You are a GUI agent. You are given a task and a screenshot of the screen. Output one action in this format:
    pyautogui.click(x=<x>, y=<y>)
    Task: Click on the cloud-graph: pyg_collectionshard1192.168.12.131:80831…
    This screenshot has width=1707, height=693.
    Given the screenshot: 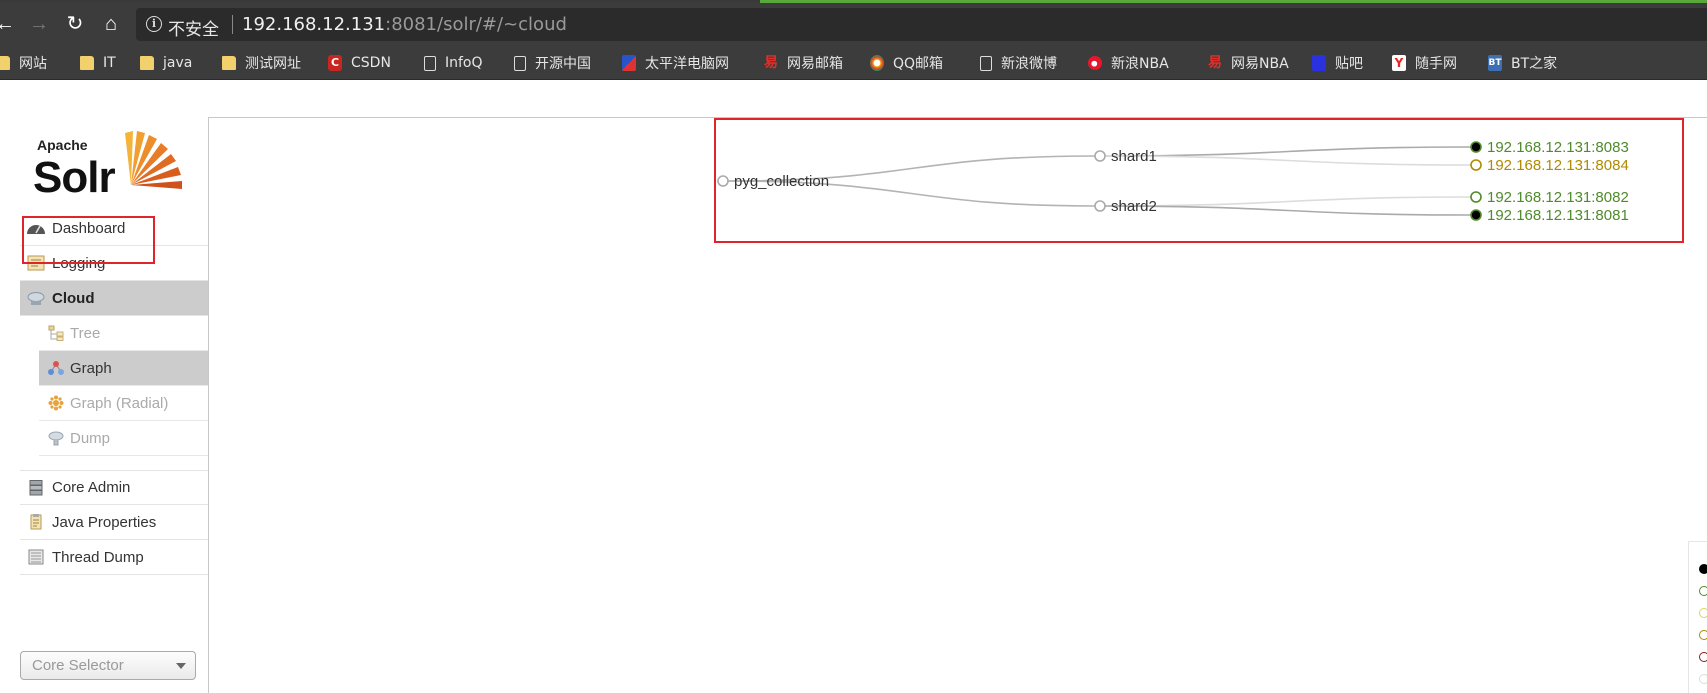 What is the action you would take?
    pyautogui.click(x=1173, y=181)
    